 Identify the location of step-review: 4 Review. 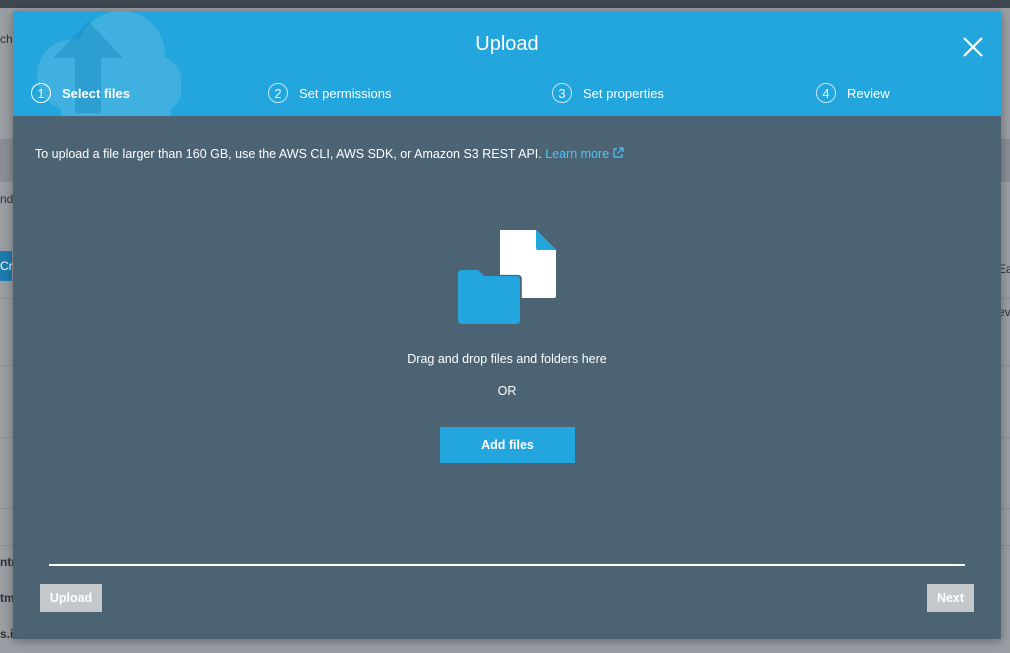
(853, 93).